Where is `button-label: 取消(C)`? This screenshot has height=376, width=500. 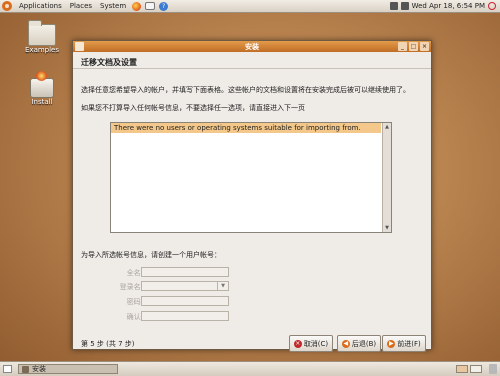
button-label: 取消(C) is located at coordinates (316, 343).